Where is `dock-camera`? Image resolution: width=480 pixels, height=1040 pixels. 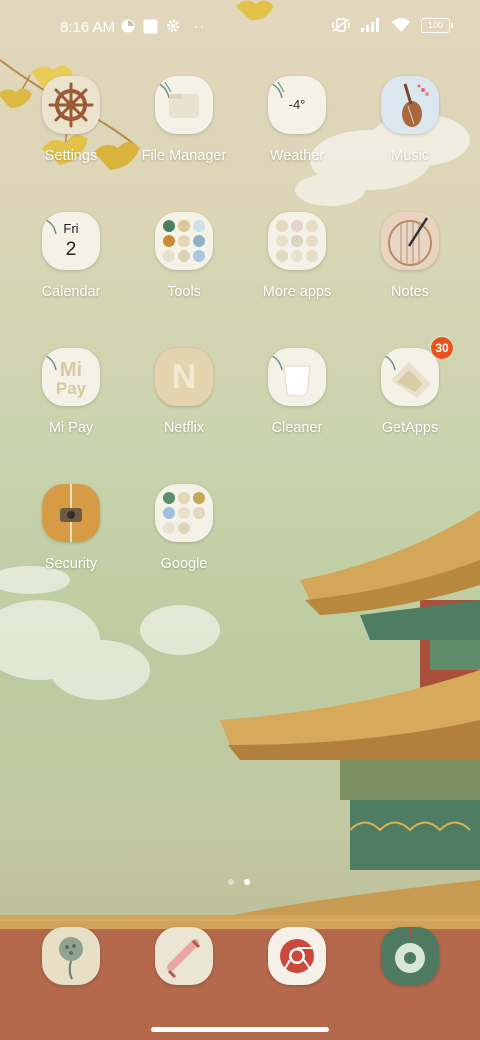
dock-camera is located at coordinates (410, 956).